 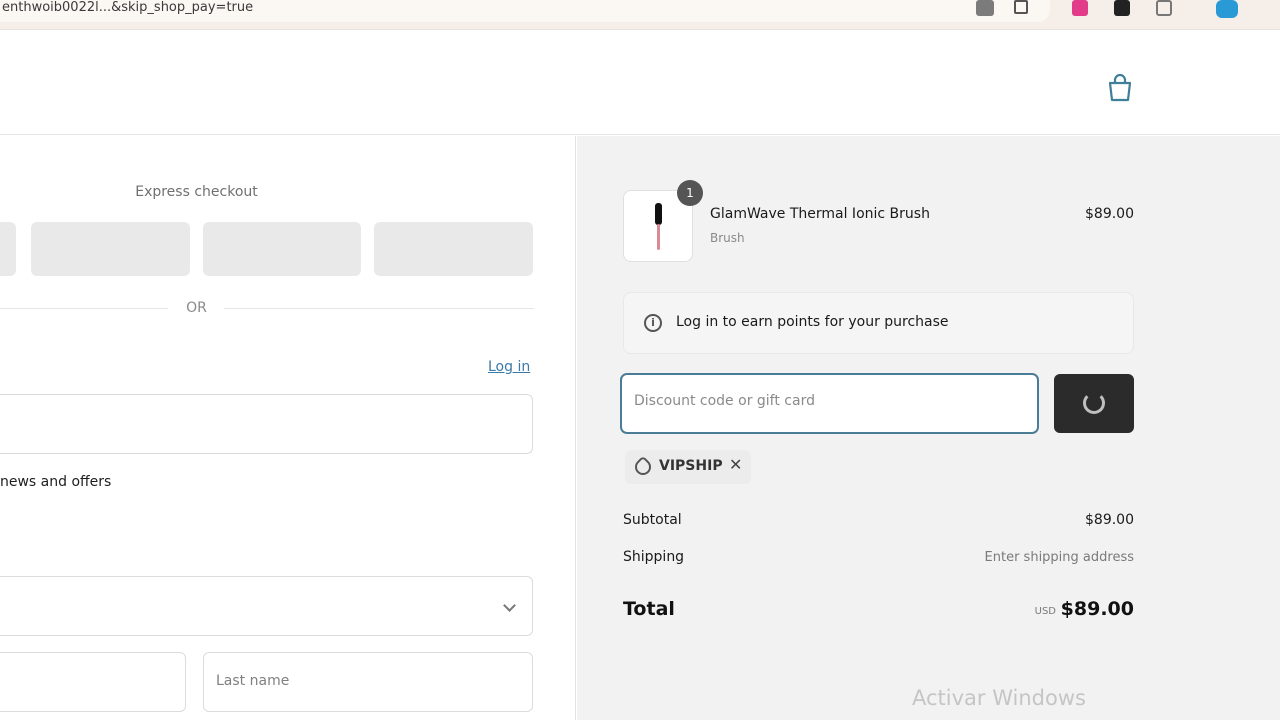 What do you see at coordinates (658, 214) in the screenshot?
I see `brush-image` at bounding box center [658, 214].